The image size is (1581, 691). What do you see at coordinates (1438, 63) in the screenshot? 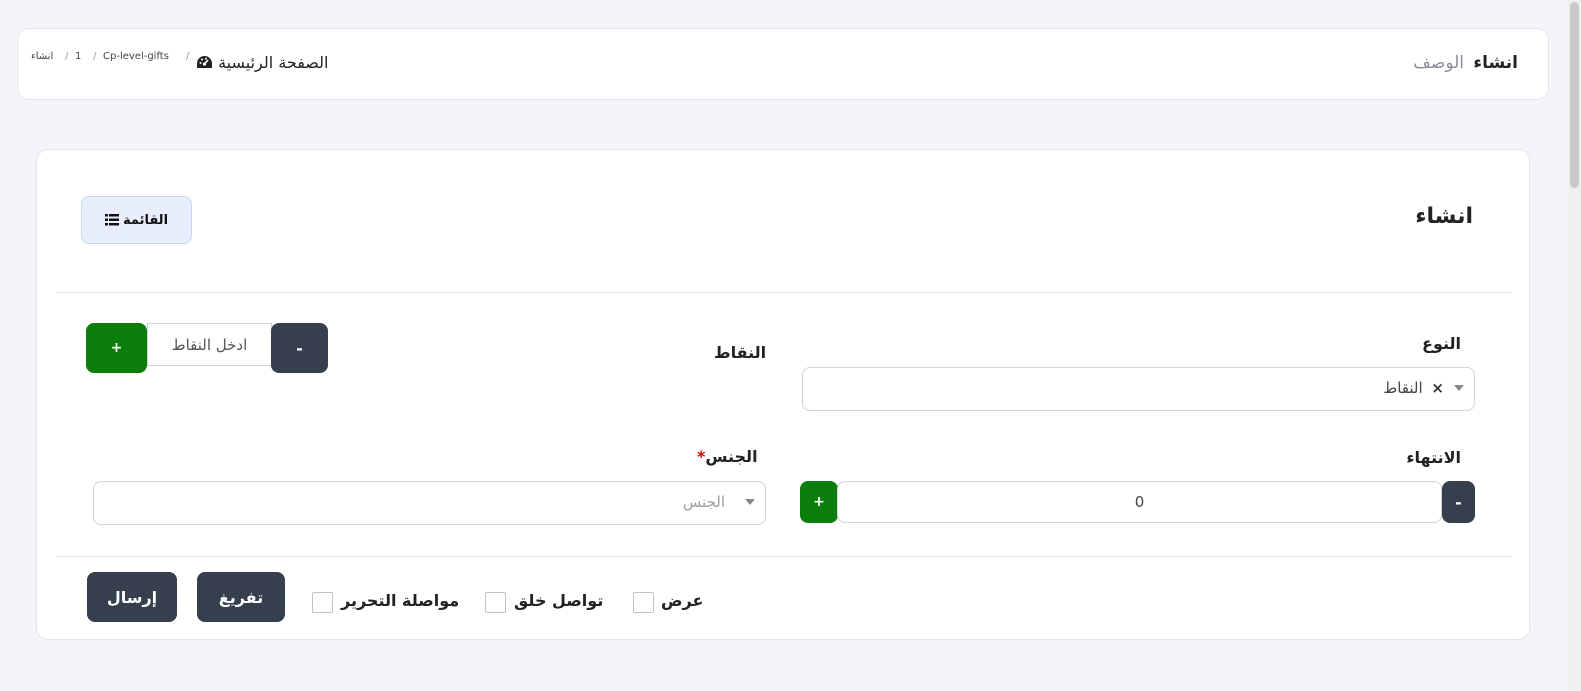
I see `page-title-description: الوصف` at bounding box center [1438, 63].